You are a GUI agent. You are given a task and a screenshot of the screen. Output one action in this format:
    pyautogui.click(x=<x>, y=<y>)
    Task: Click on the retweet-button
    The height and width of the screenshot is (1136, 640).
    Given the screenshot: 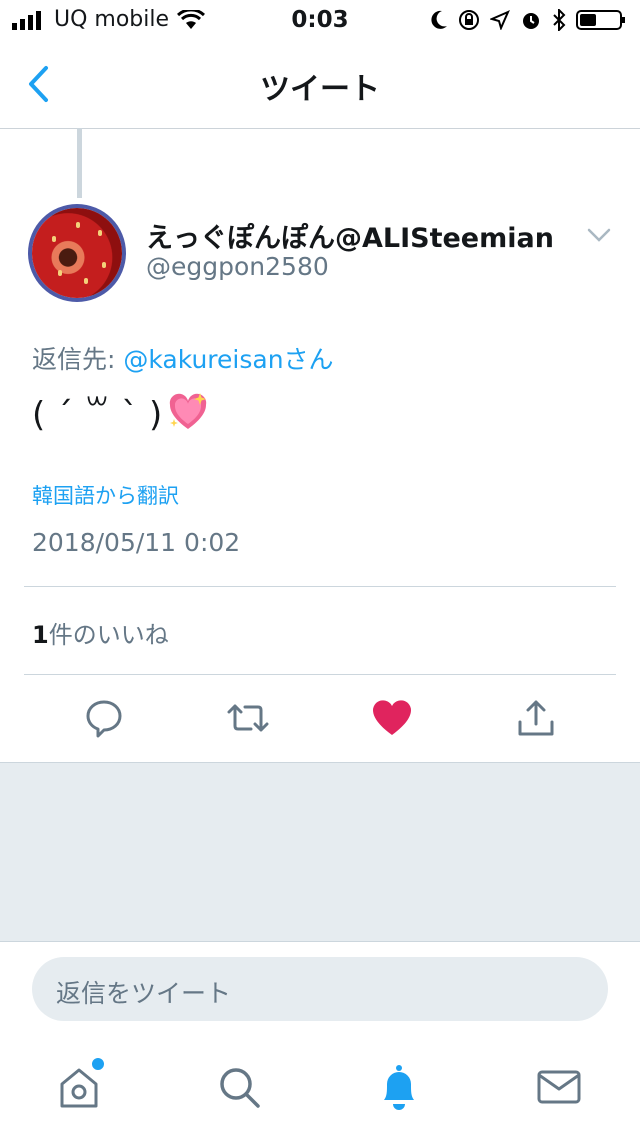 What is the action you would take?
    pyautogui.click(x=248, y=718)
    